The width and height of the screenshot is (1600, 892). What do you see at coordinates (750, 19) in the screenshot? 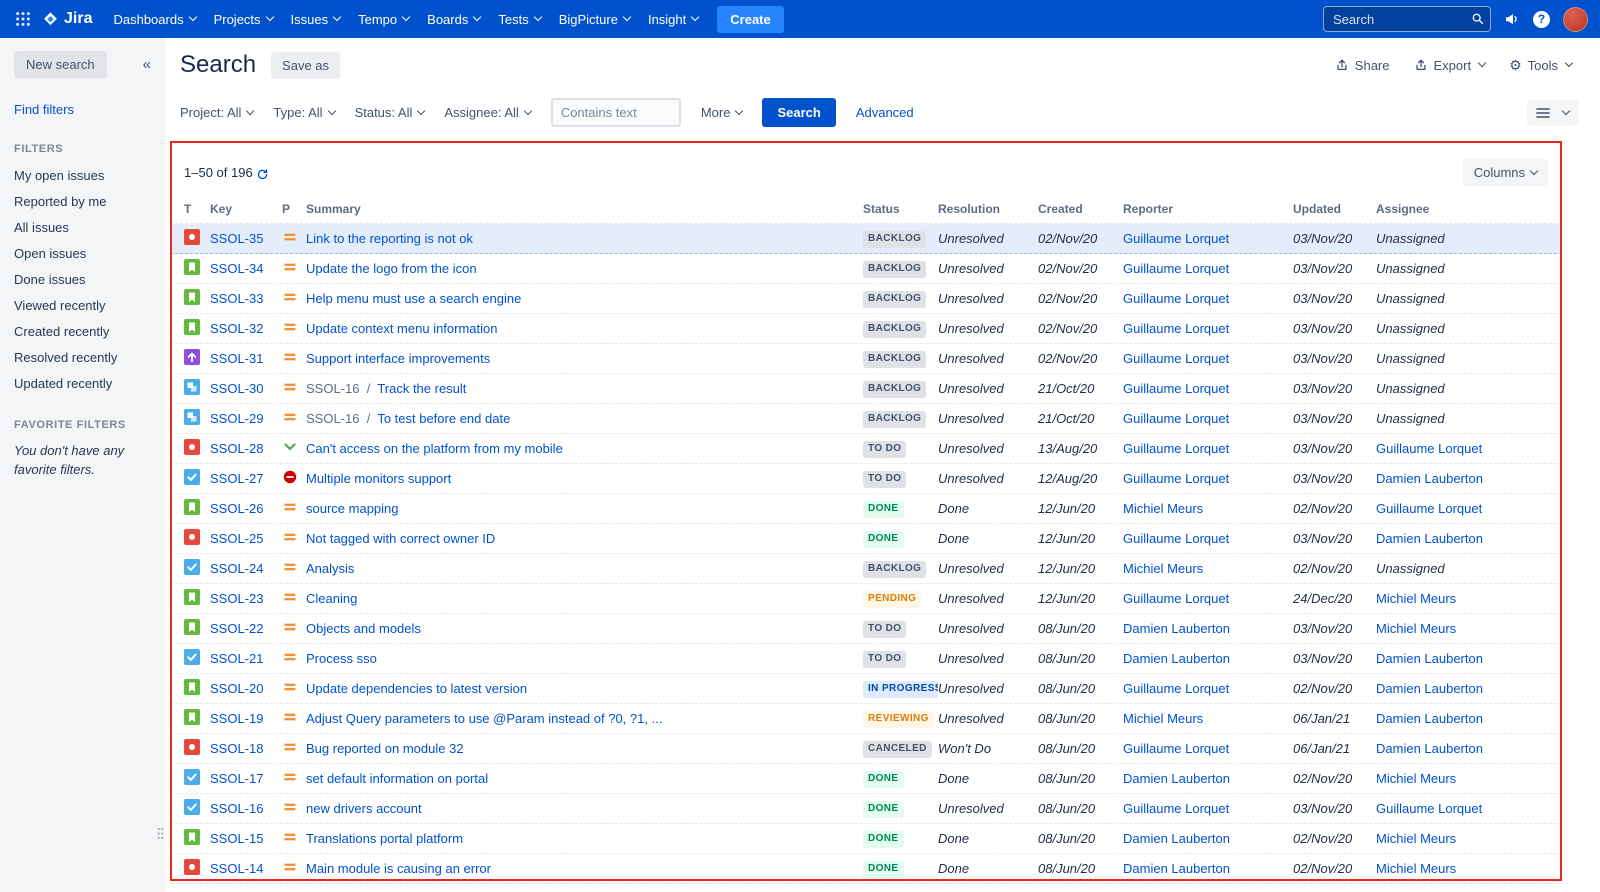
I see `create-button: Create` at bounding box center [750, 19].